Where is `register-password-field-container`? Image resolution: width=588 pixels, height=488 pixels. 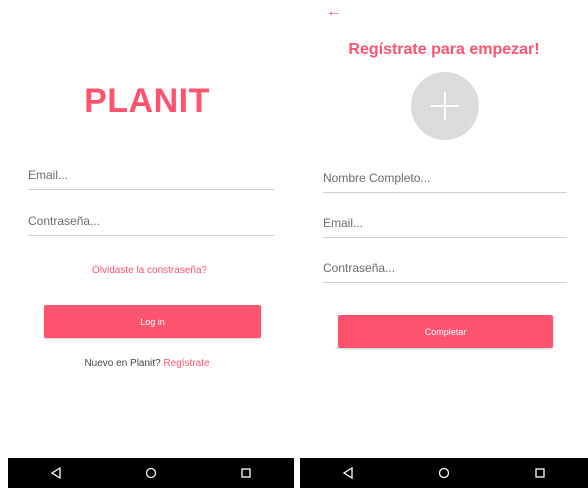 register-password-field-container is located at coordinates (445, 269).